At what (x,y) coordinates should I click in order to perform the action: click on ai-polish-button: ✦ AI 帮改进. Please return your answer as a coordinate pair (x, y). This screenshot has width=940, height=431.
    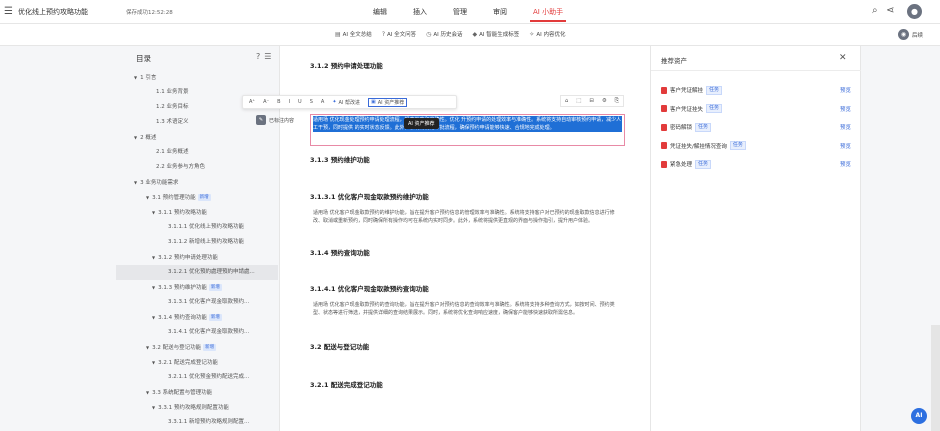
    Looking at the image, I should click on (346, 102).